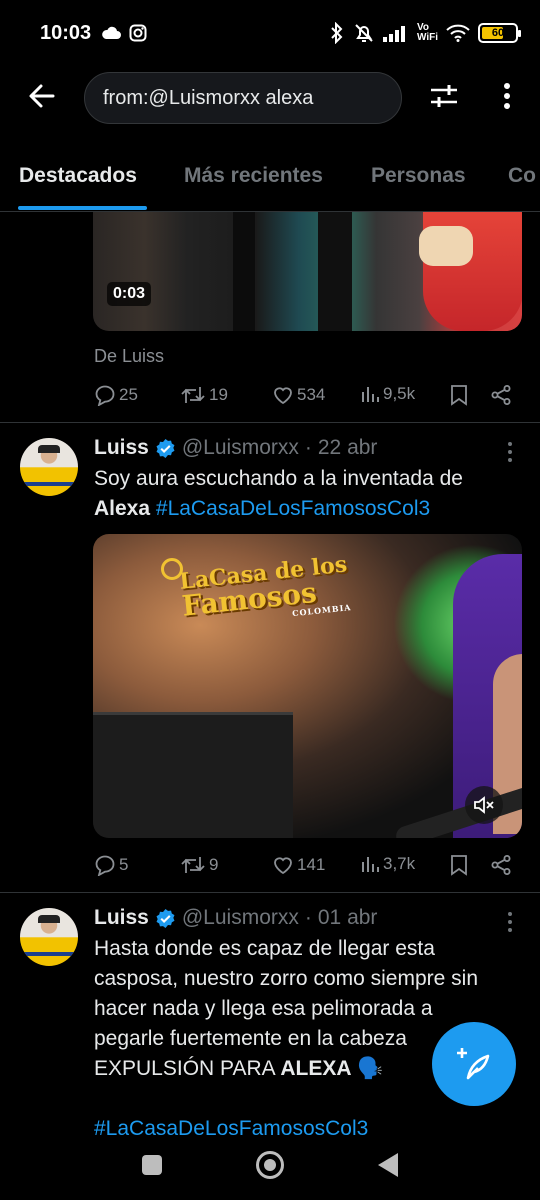  I want to click on like-count: 141, so click(311, 864).